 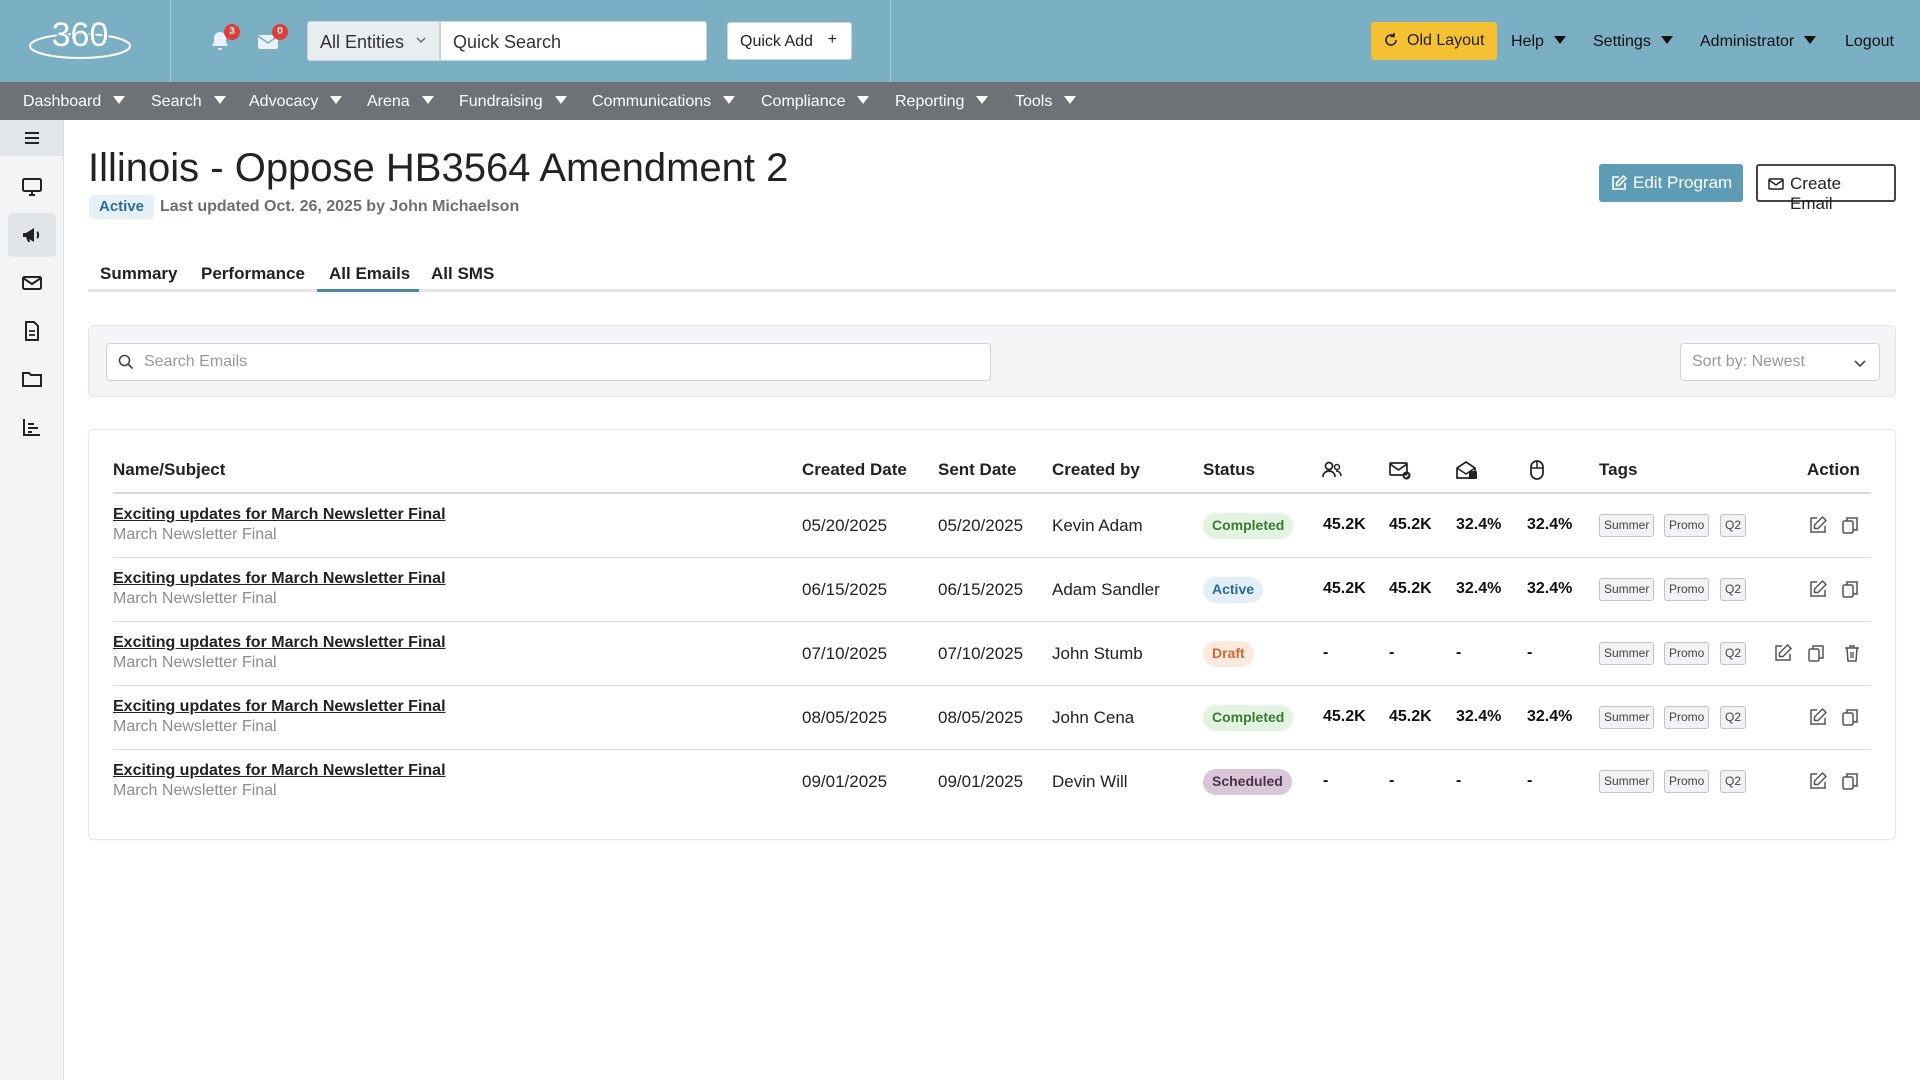 What do you see at coordinates (507, 42) in the screenshot?
I see `quick-search-placeholder: Quick Search` at bounding box center [507, 42].